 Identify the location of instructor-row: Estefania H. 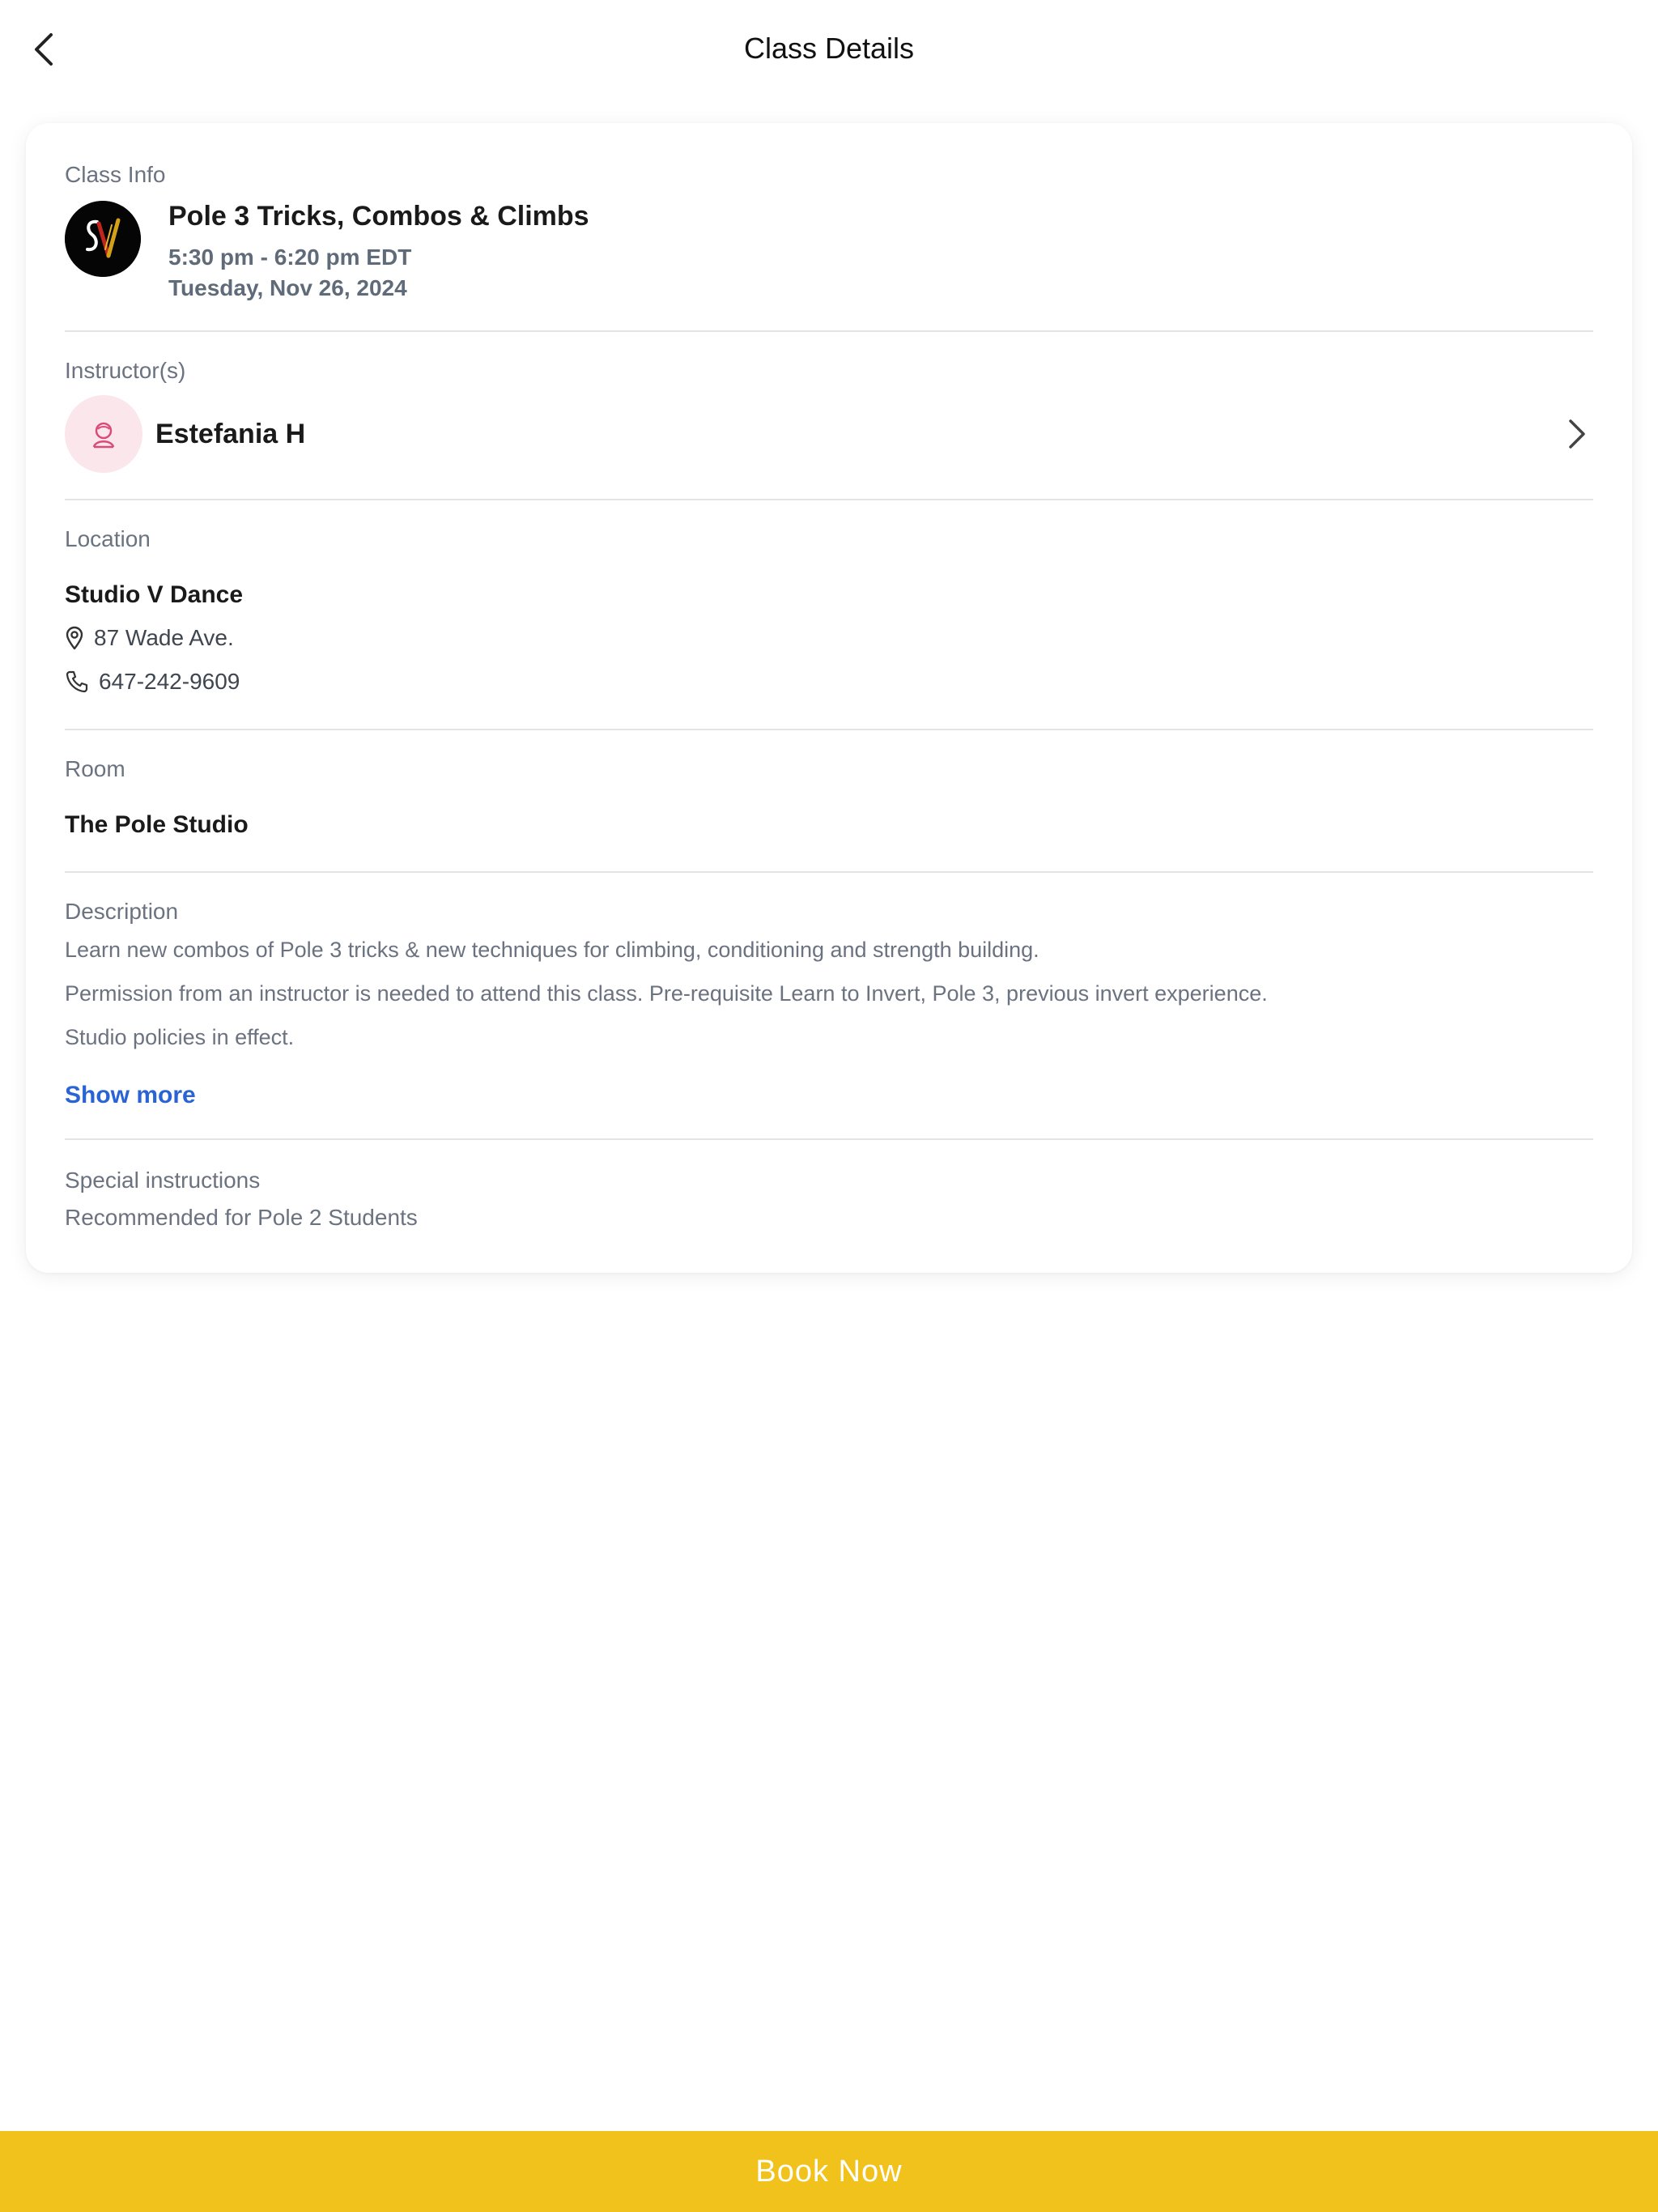
(829, 434).